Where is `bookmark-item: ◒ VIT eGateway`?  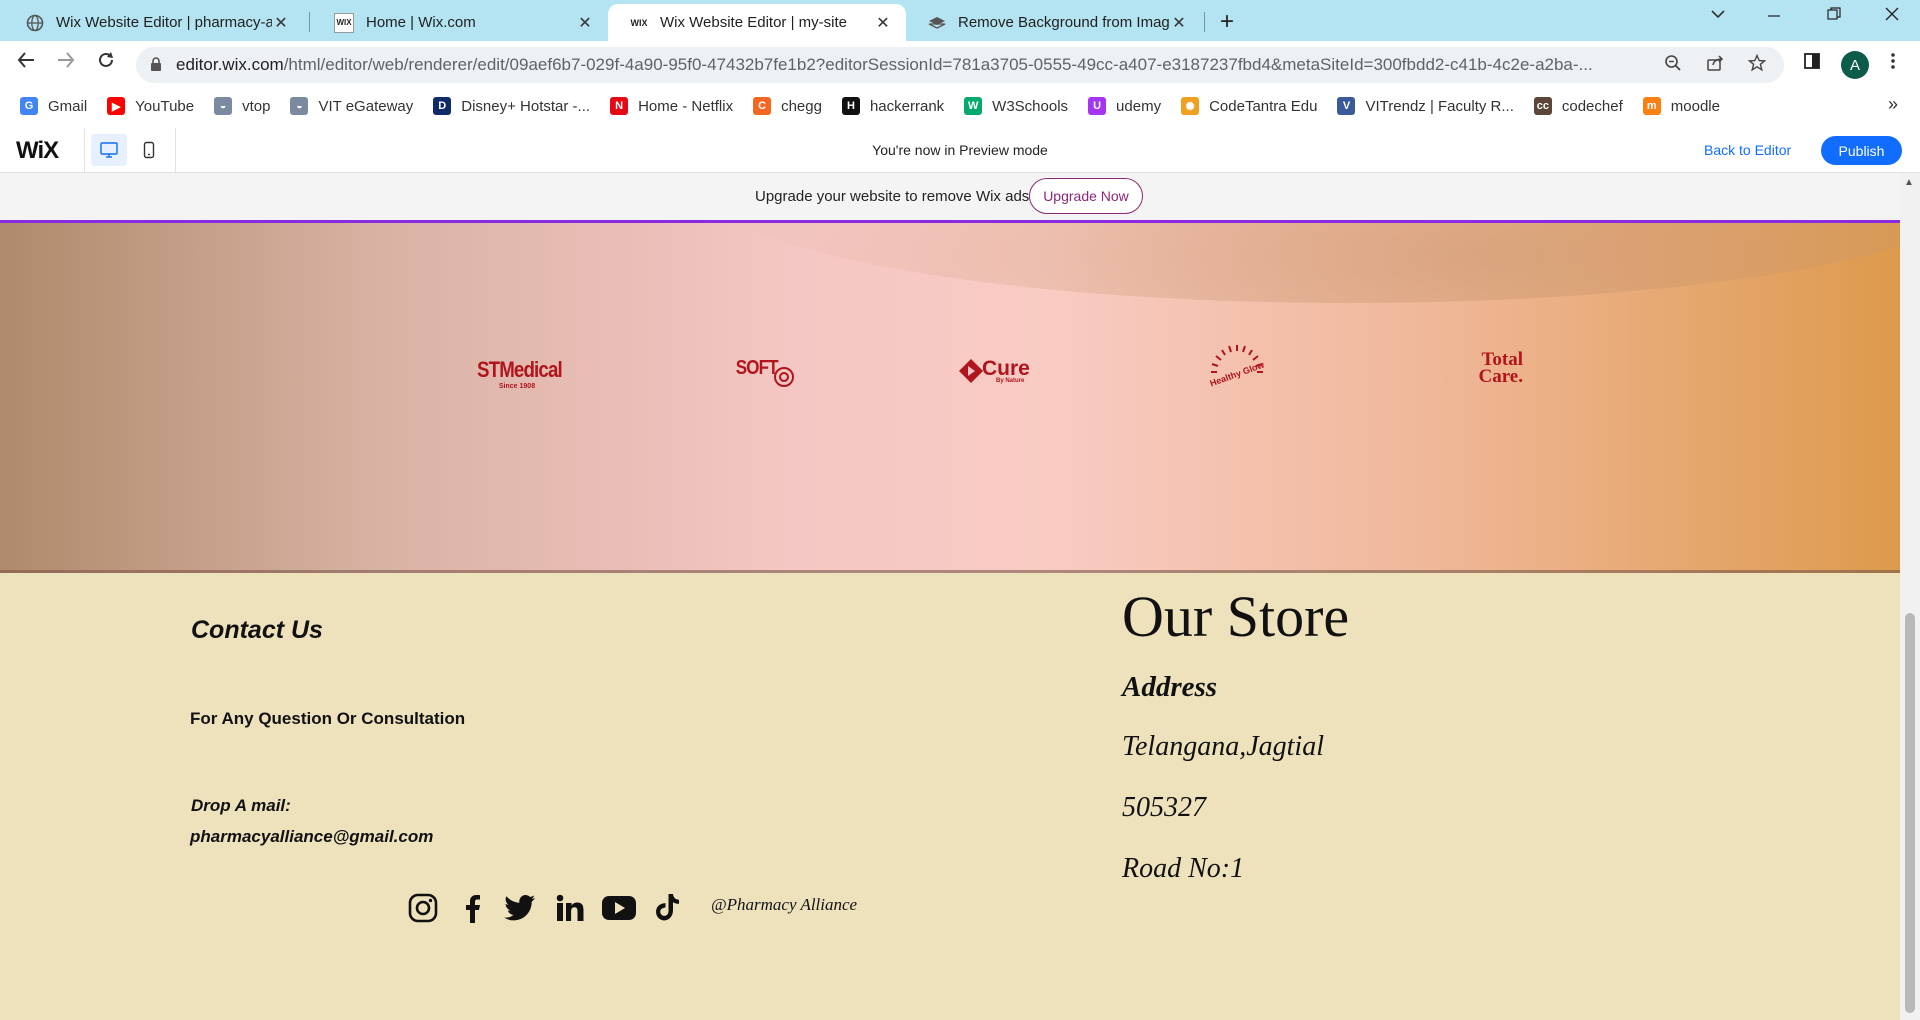
bookmark-item: ◒ VIT eGateway is located at coordinates (351, 106).